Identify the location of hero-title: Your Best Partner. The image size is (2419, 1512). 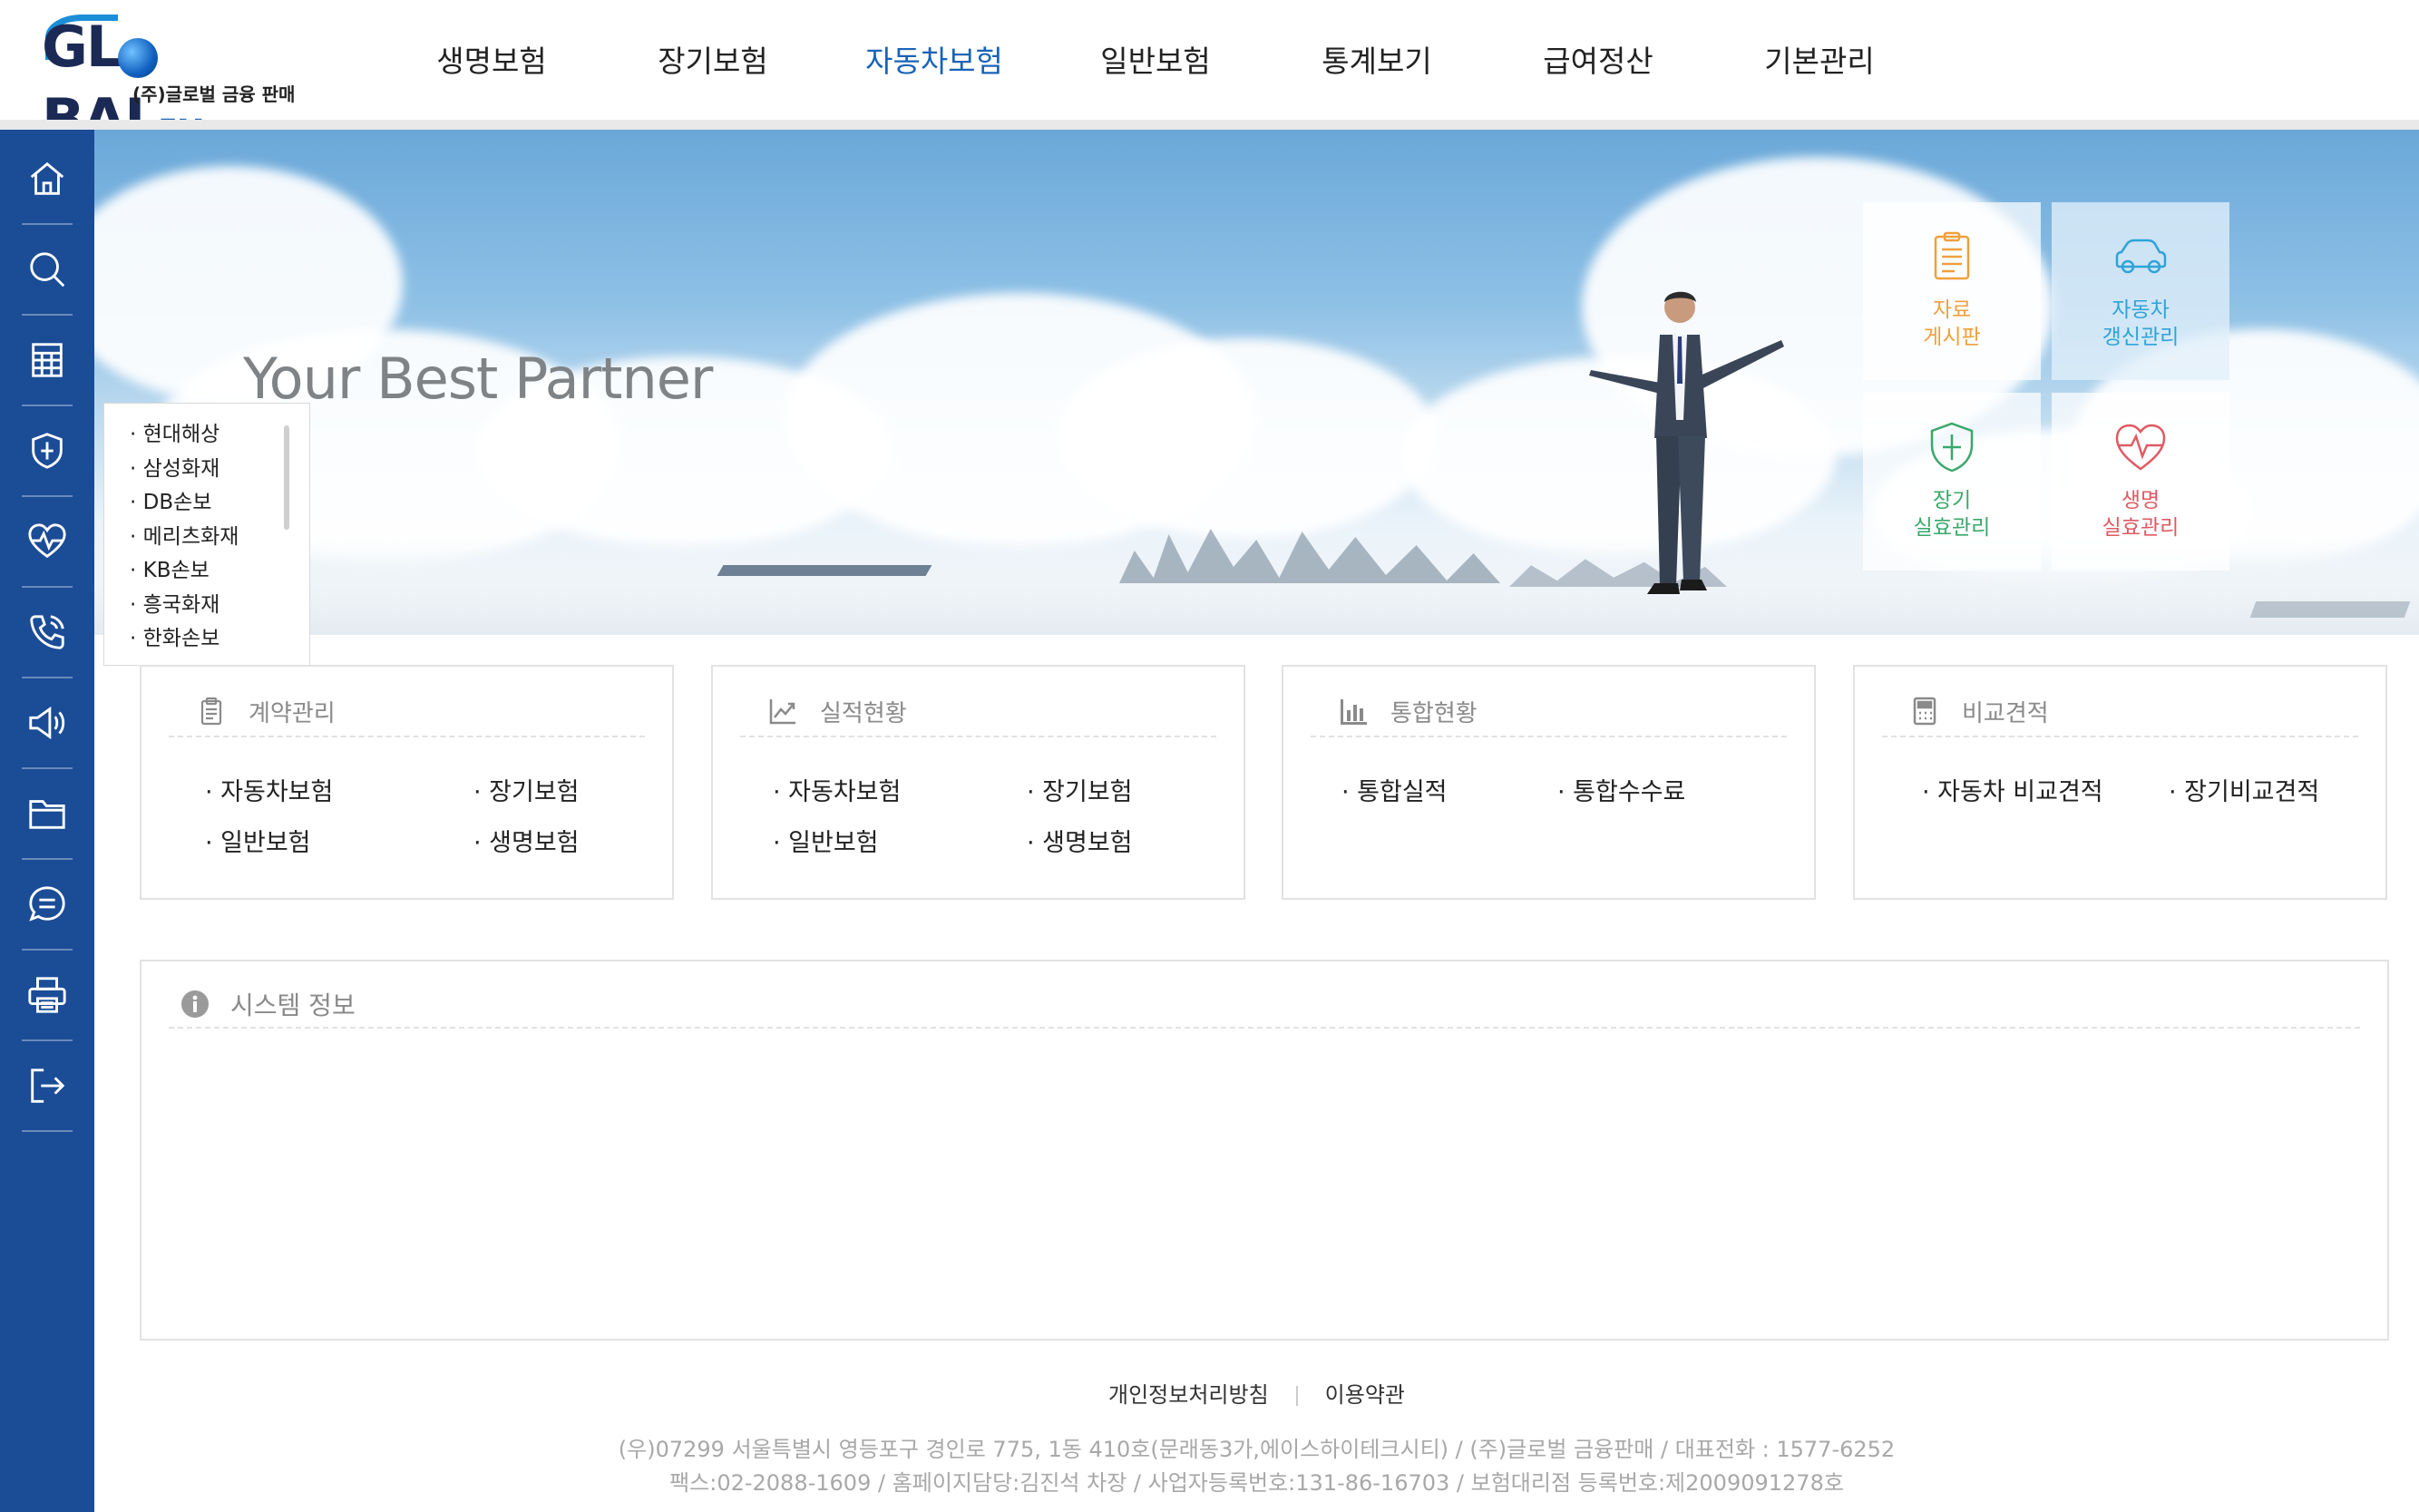
(478, 379).